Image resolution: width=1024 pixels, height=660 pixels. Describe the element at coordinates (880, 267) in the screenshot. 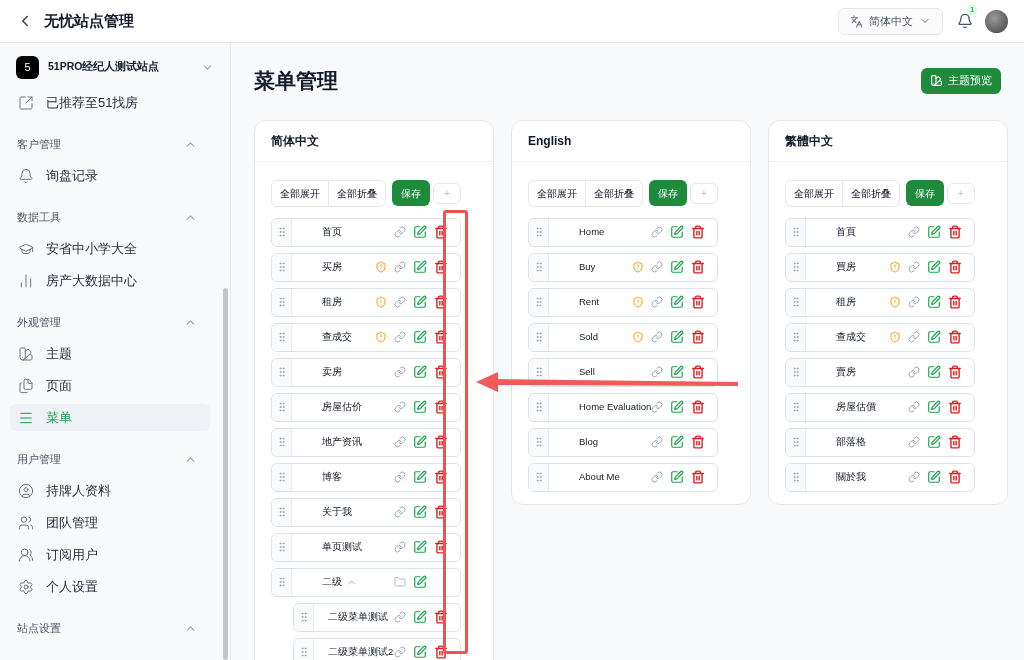

I see `menu-item-row: 買房` at that location.